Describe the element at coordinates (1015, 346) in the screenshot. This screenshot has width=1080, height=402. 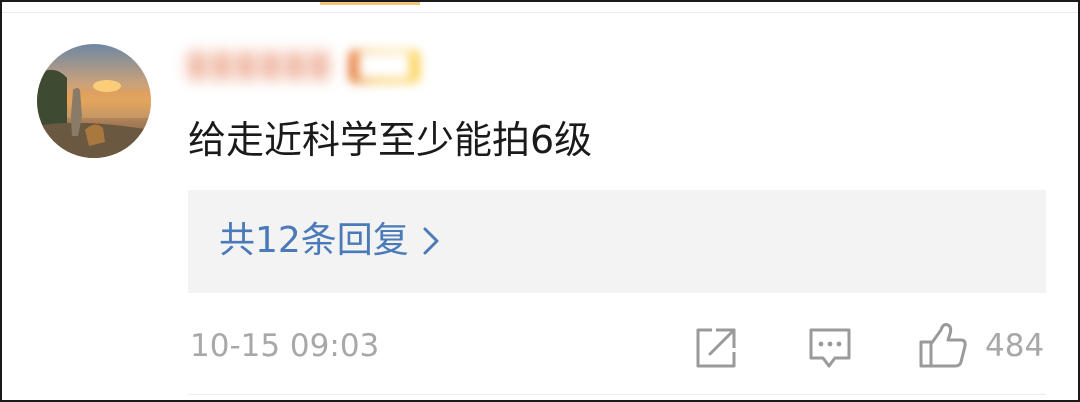
I see `like-count: 484` at that location.